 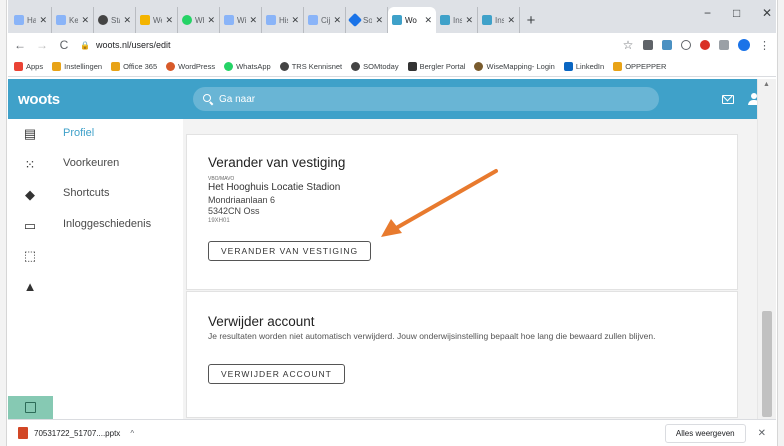 I want to click on bookmark-item: Office 365, so click(x=134, y=66).